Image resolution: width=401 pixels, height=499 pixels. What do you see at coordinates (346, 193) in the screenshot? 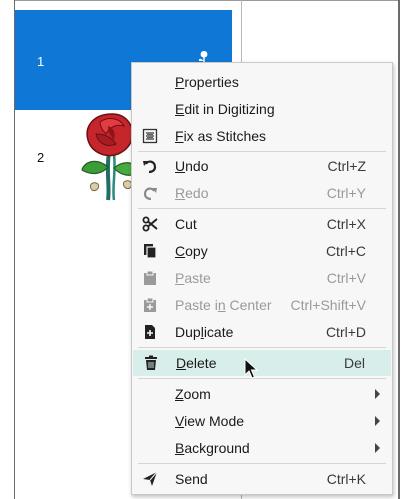
I see `menu-item-shortcut: Ctrl+Y` at bounding box center [346, 193].